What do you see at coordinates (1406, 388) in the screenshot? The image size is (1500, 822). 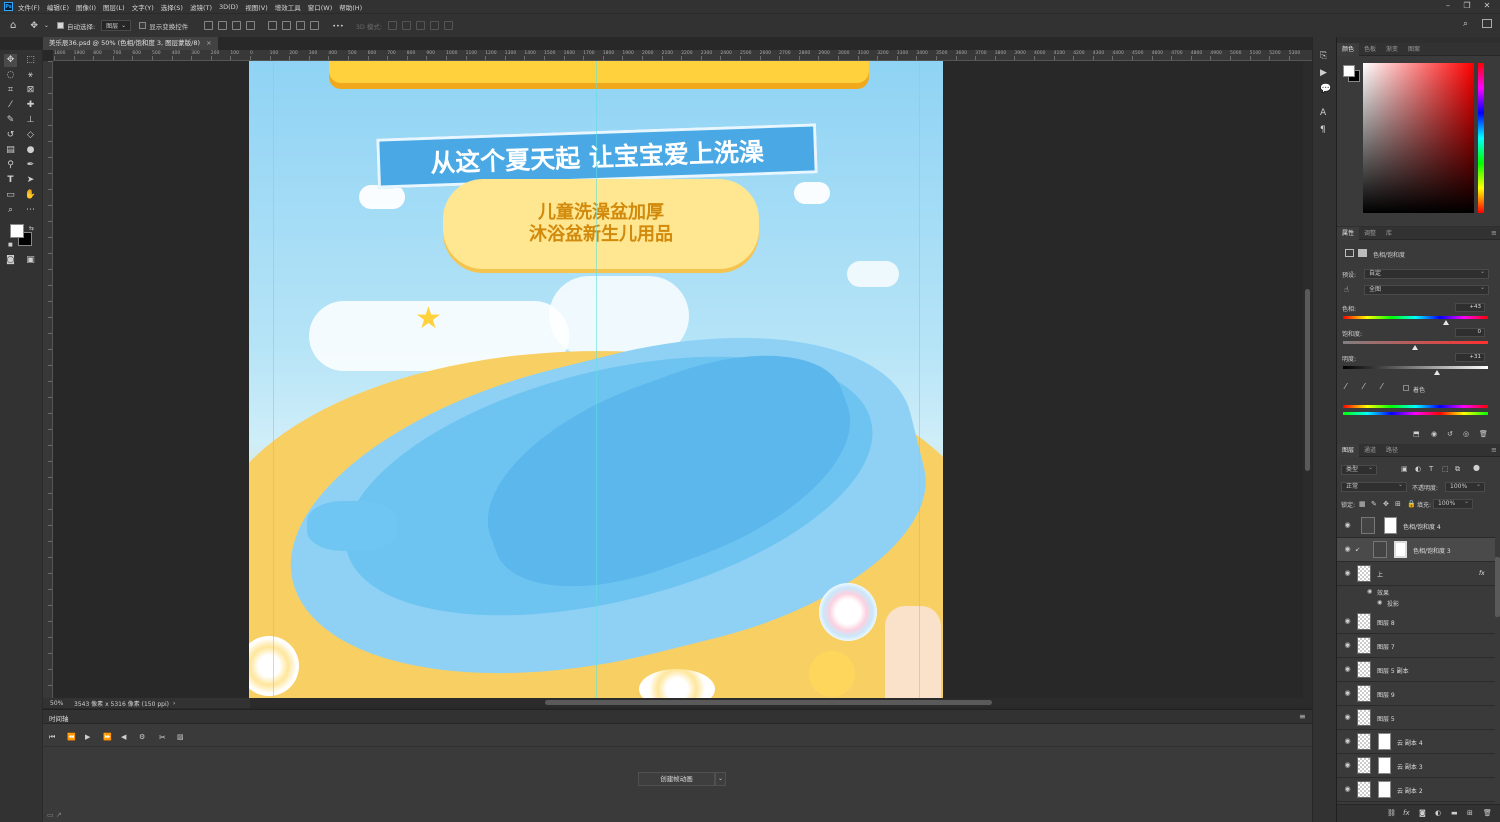 I see `colorize-checkbox` at bounding box center [1406, 388].